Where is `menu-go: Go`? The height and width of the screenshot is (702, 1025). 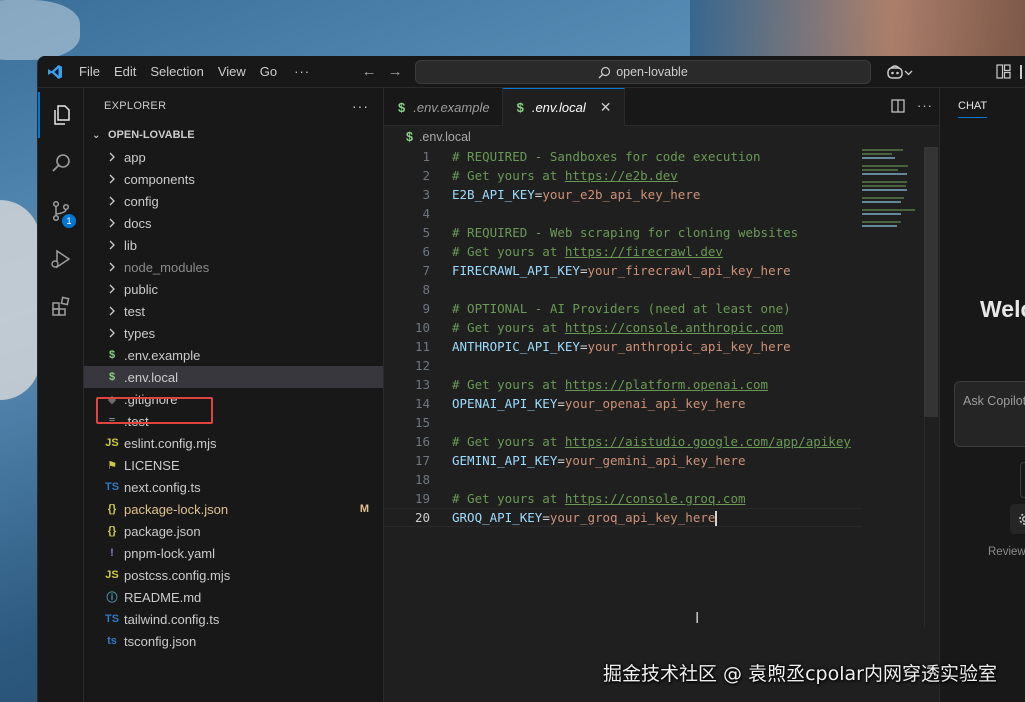
menu-go: Go is located at coordinates (268, 72).